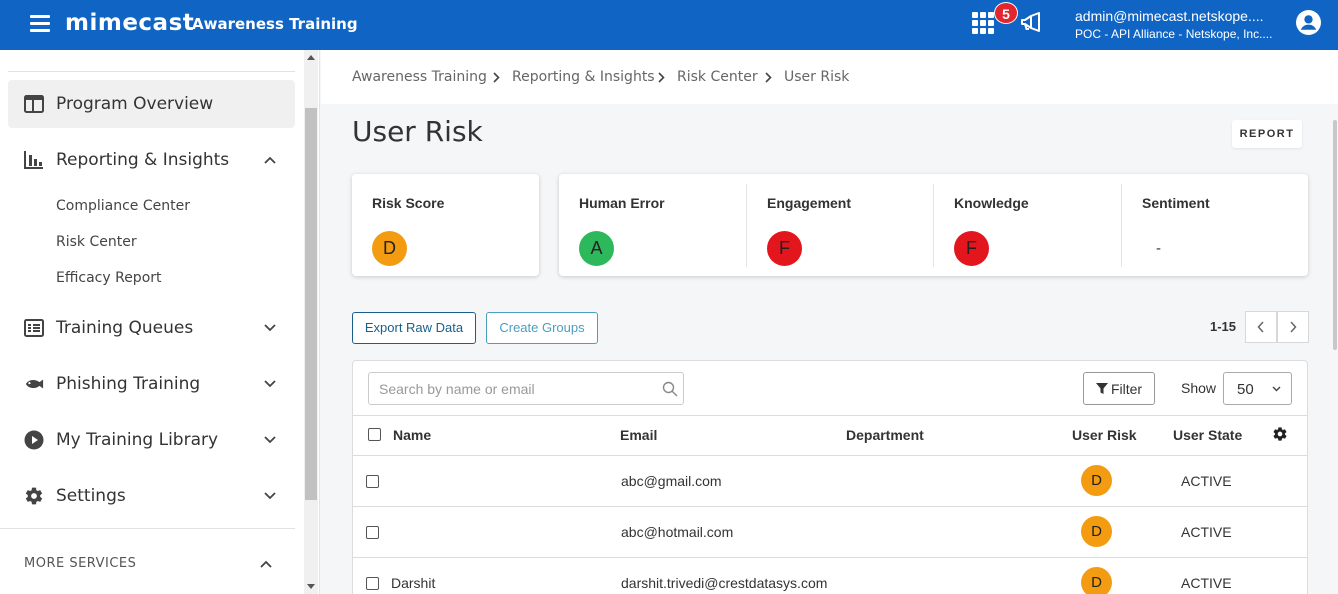 Image resolution: width=1338 pixels, height=594 pixels. Describe the element at coordinates (671, 481) in the screenshot. I see `cell-email: abc@gmail.com` at that location.